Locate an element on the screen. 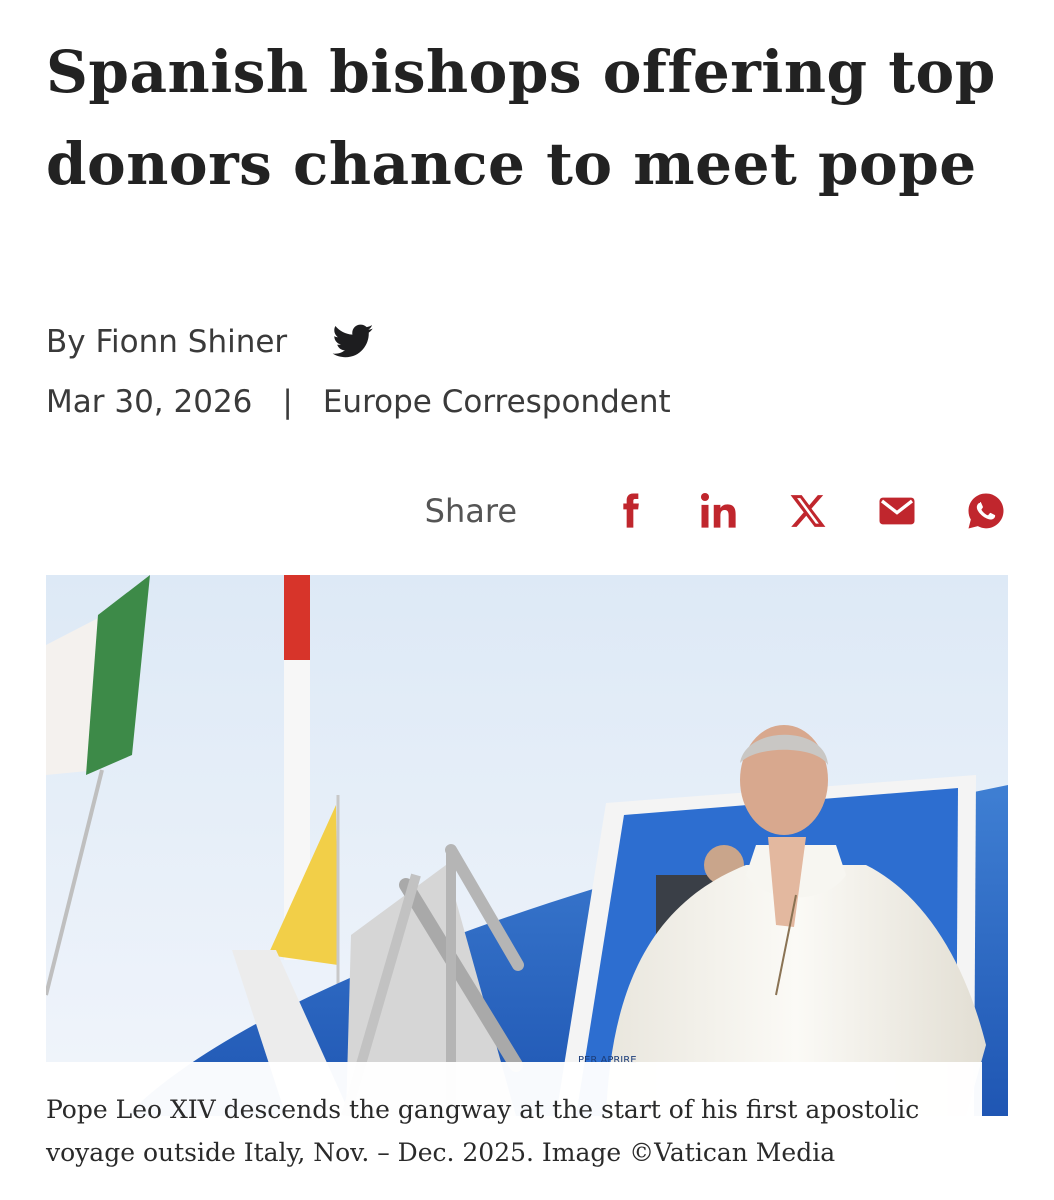 The height and width of the screenshot is (1200, 1054). share-bar: Share is located at coordinates (716, 511).